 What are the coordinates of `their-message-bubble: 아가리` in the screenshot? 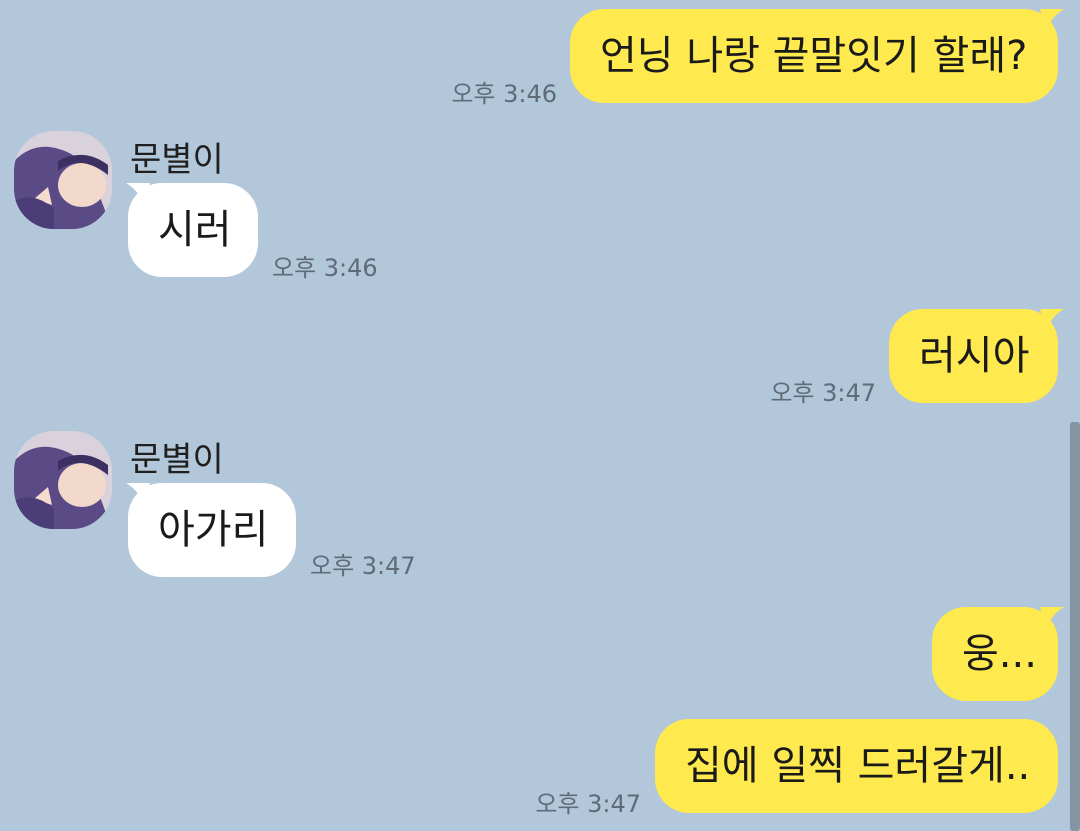 It's located at (212, 530).